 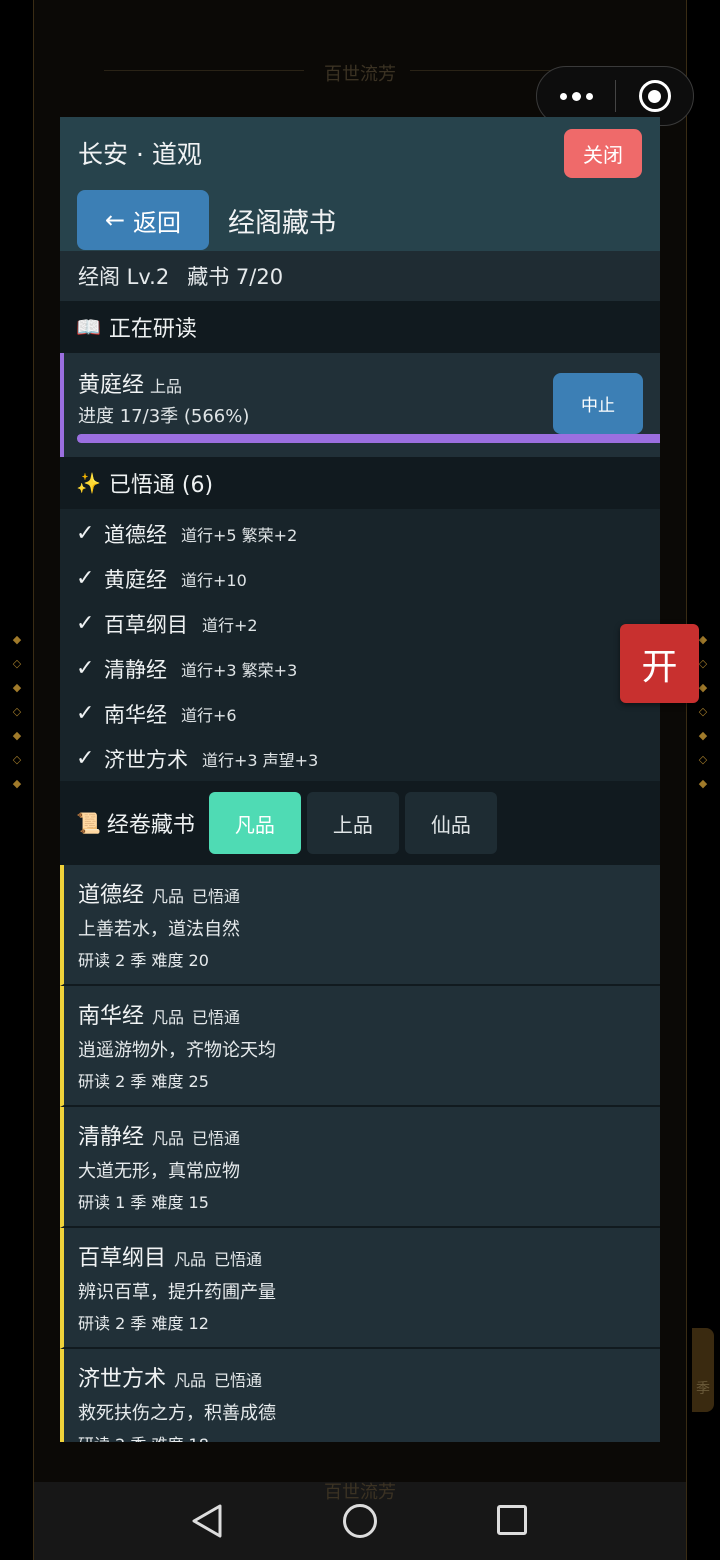 I want to click on back-label: 返回, so click(x=157, y=222).